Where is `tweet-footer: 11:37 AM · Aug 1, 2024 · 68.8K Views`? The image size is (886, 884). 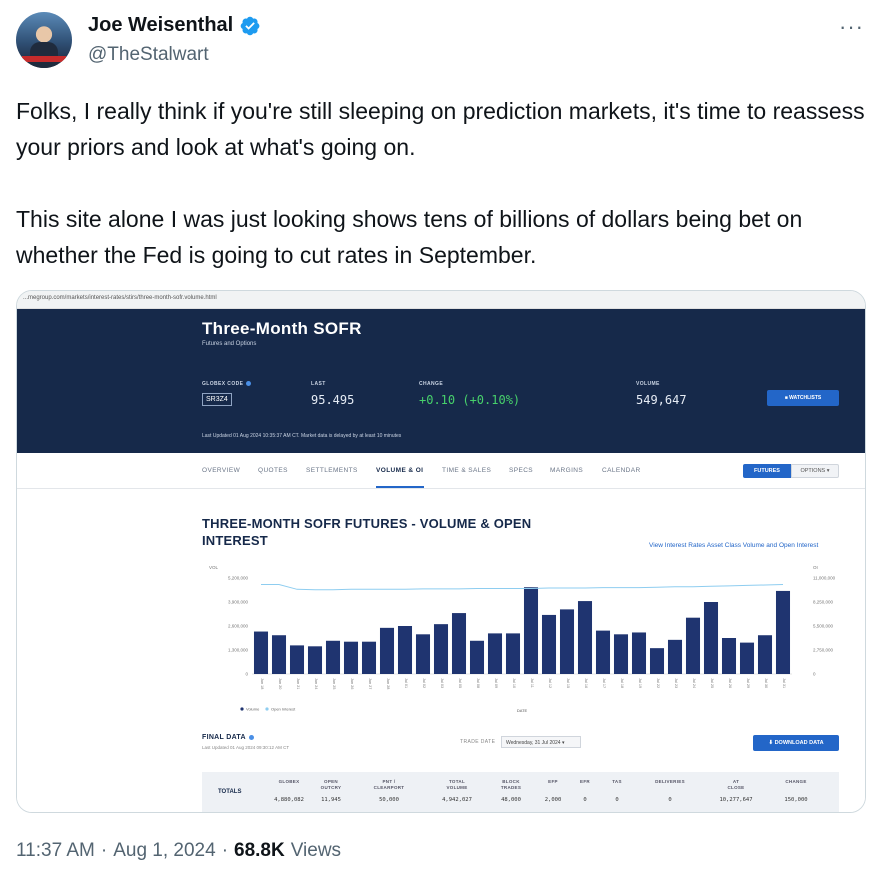
tweet-footer: 11:37 AM · Aug 1, 2024 · 68.8K Views is located at coordinates (178, 851).